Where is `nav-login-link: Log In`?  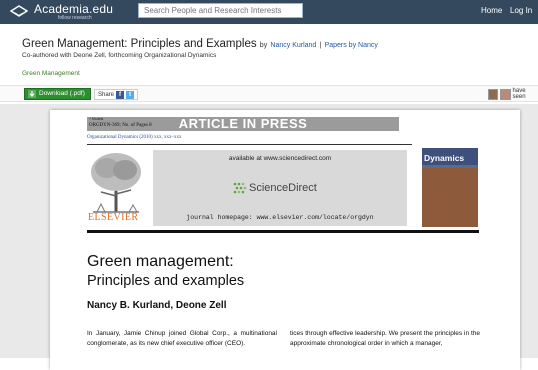 nav-login-link: Log In is located at coordinates (521, 10).